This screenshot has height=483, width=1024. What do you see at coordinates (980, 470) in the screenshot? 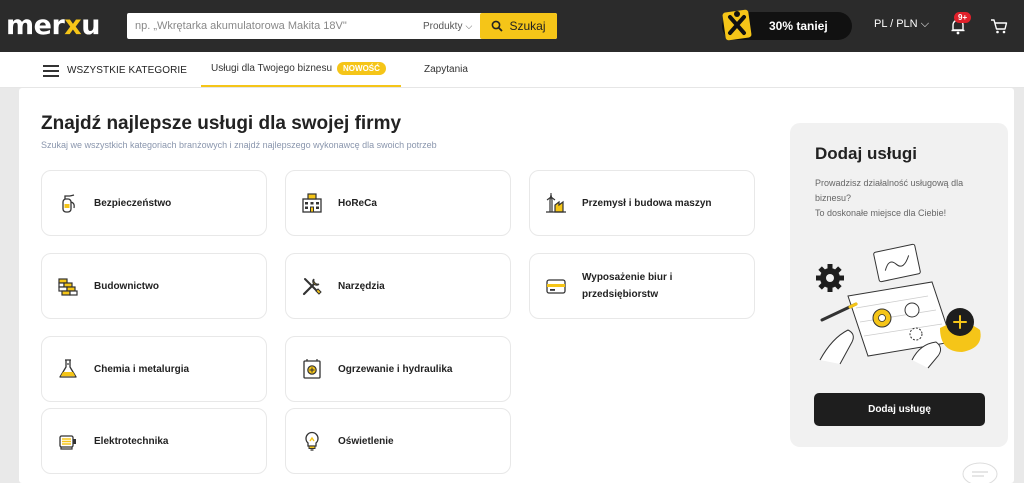
I see `chat-bubble-icon` at bounding box center [980, 470].